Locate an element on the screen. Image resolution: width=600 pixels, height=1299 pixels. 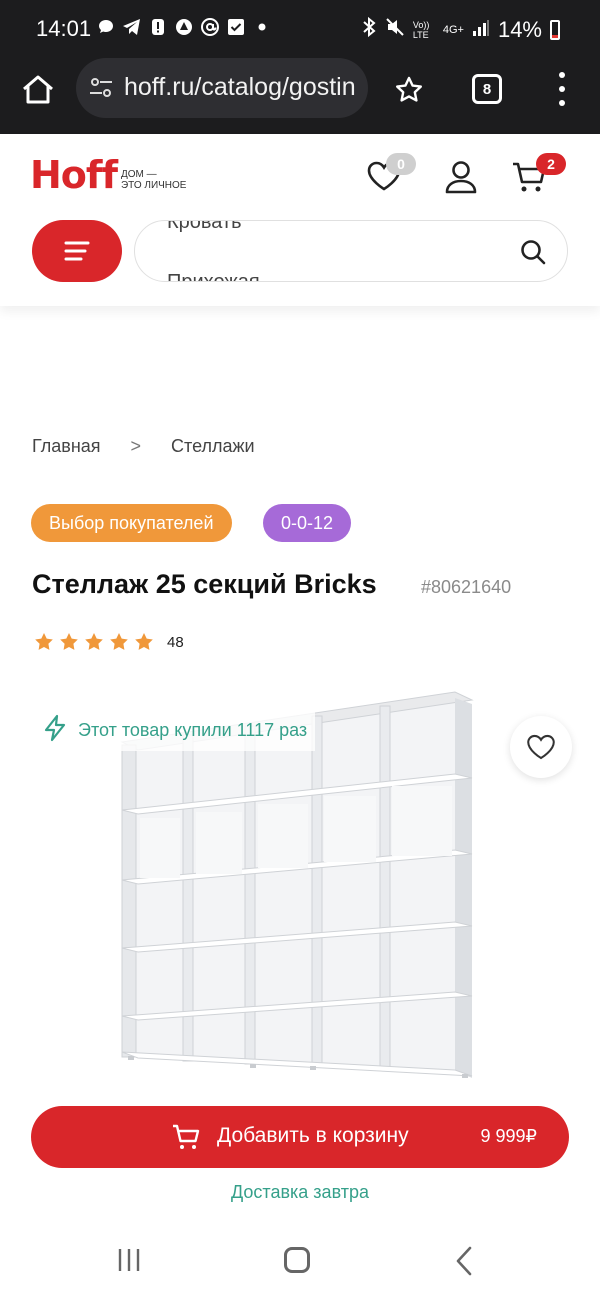
cart-count-badge: 2 is located at coordinates (551, 164).